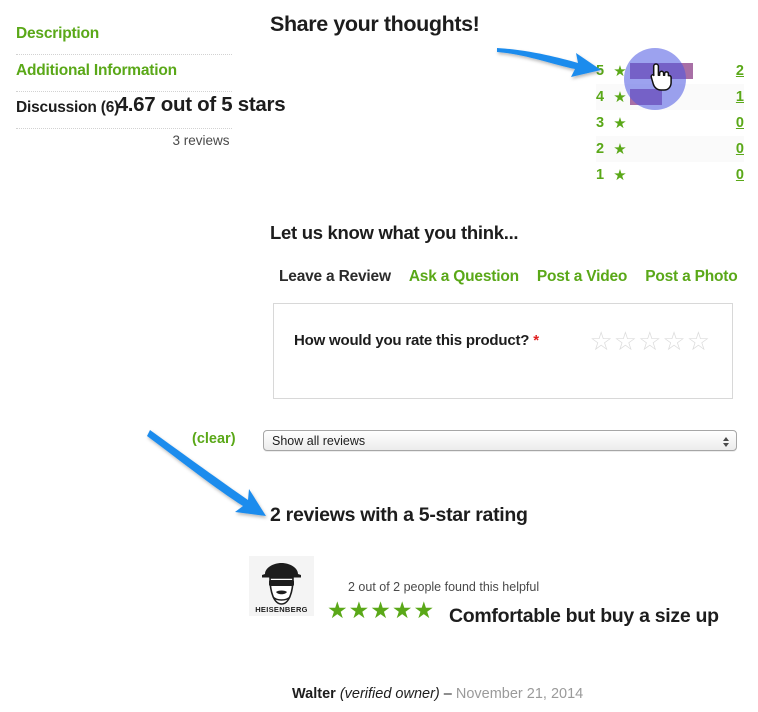  What do you see at coordinates (503, 351) in the screenshot?
I see `rating-input-box: How would you rate this product? * ☆ ☆ ☆ ☆ ☆` at bounding box center [503, 351].